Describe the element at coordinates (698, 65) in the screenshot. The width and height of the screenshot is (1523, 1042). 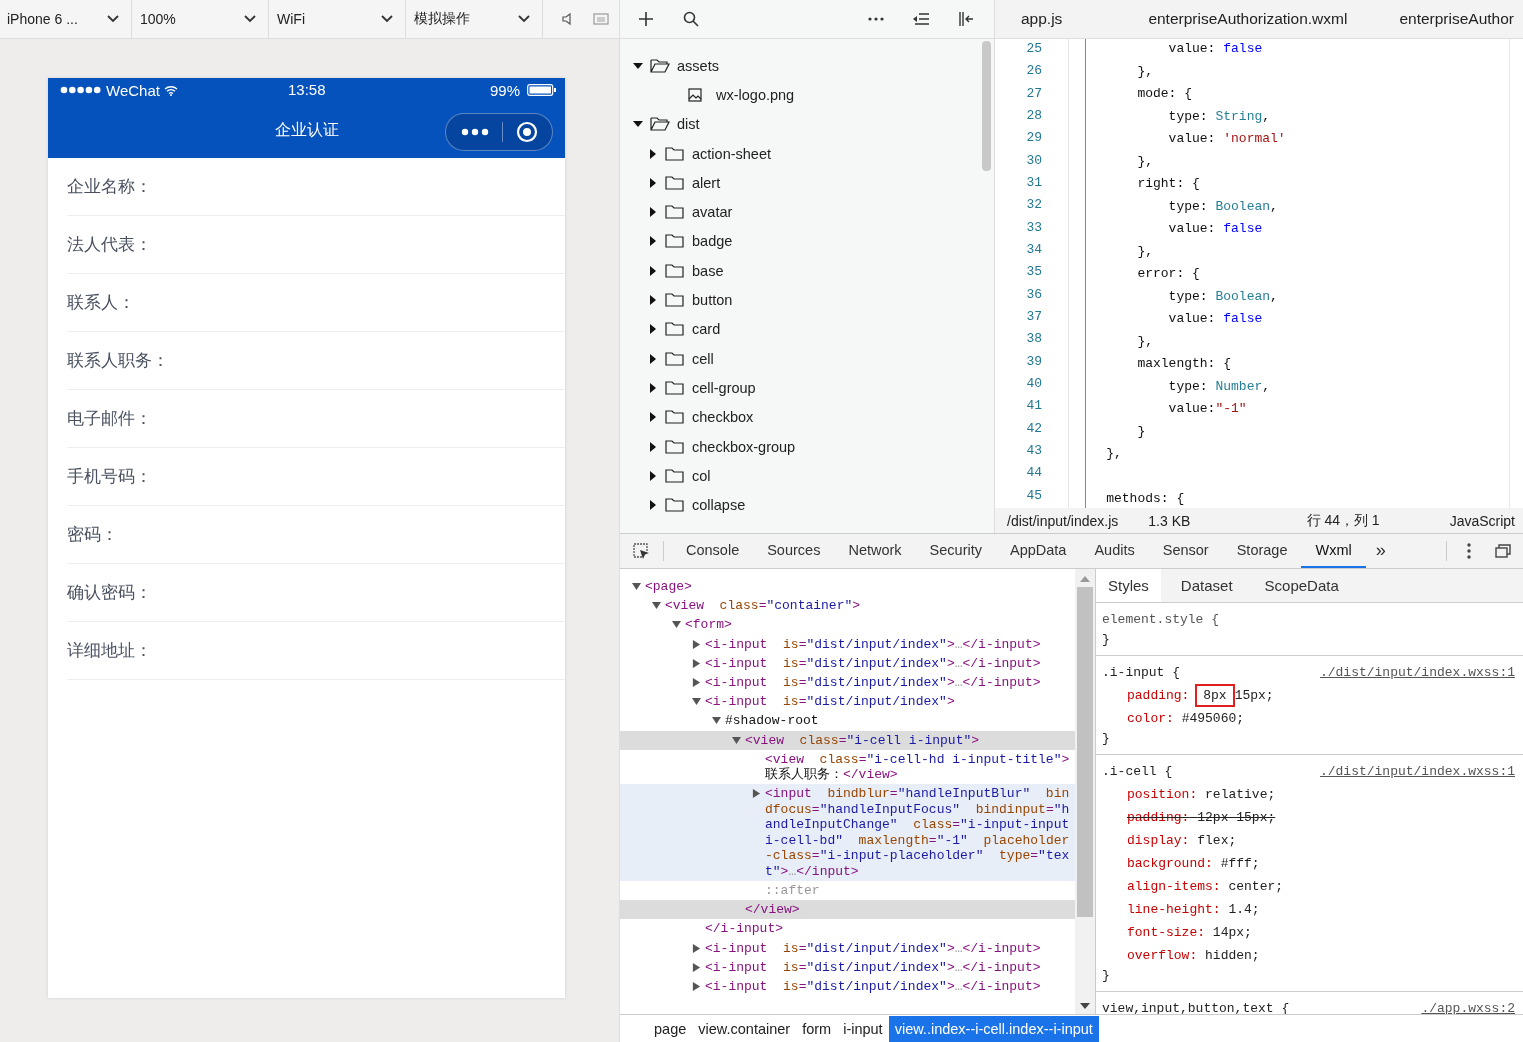
I see `file-tree-item: assets` at that location.